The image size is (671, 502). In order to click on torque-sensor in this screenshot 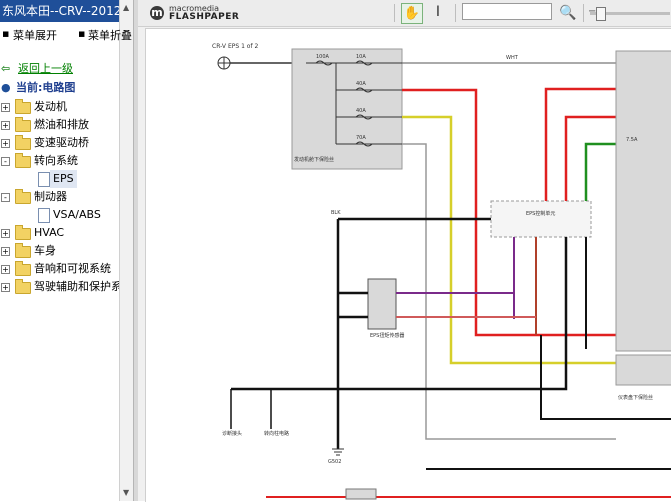, I will do `click(382, 304)`.